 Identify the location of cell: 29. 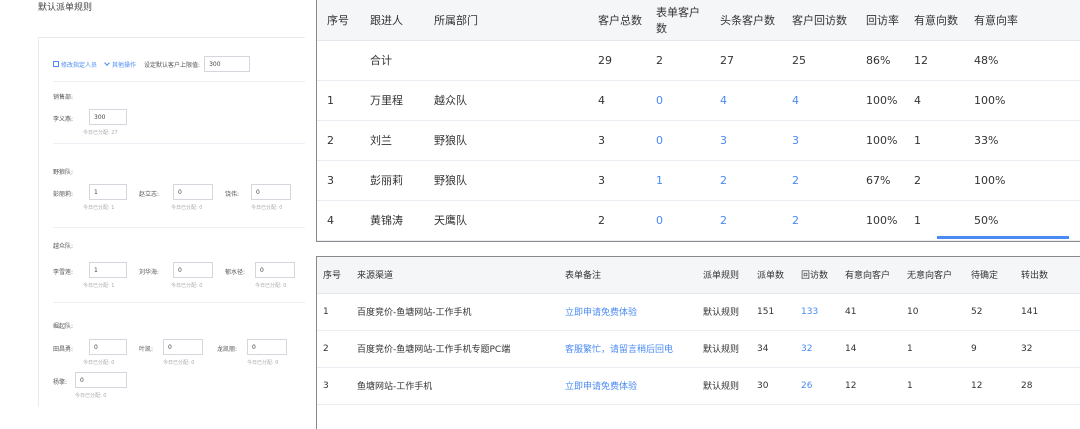
(617, 60).